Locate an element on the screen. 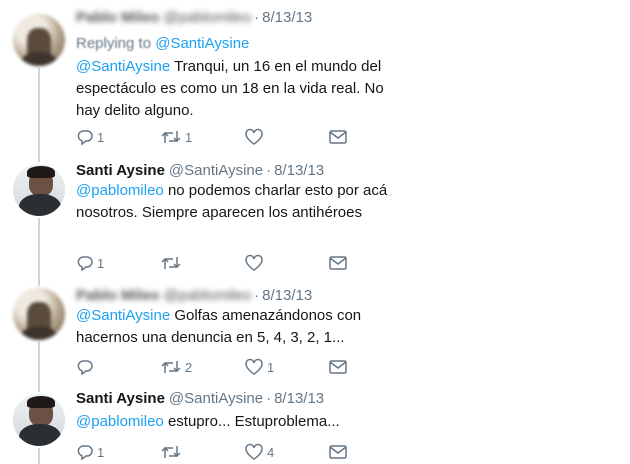 The image size is (630, 464). replying-handle-link: @SantiAysine is located at coordinates (202, 43).